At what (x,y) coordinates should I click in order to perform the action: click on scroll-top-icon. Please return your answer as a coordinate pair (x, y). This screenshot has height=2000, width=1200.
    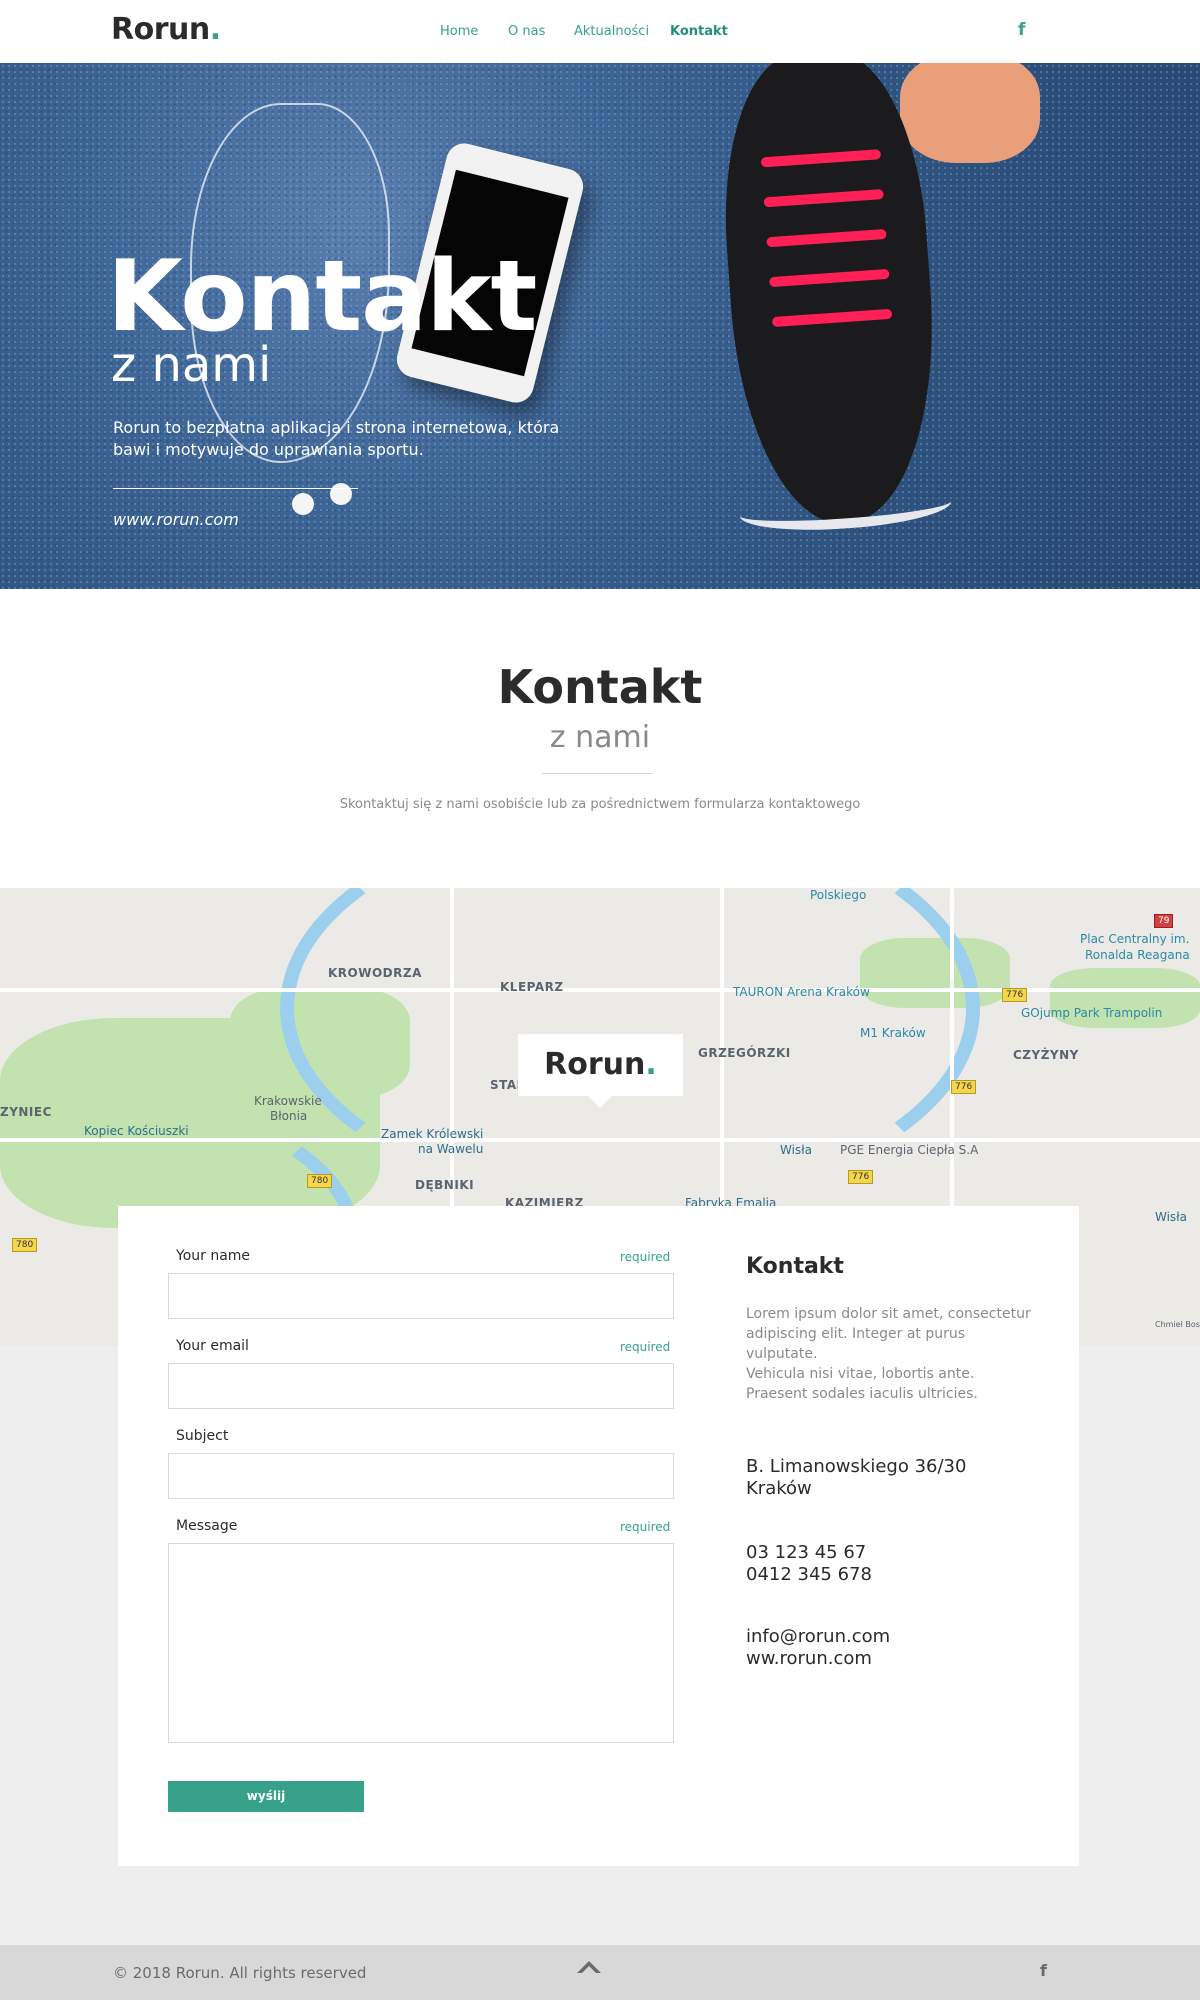
    Looking at the image, I should click on (589, 1967).